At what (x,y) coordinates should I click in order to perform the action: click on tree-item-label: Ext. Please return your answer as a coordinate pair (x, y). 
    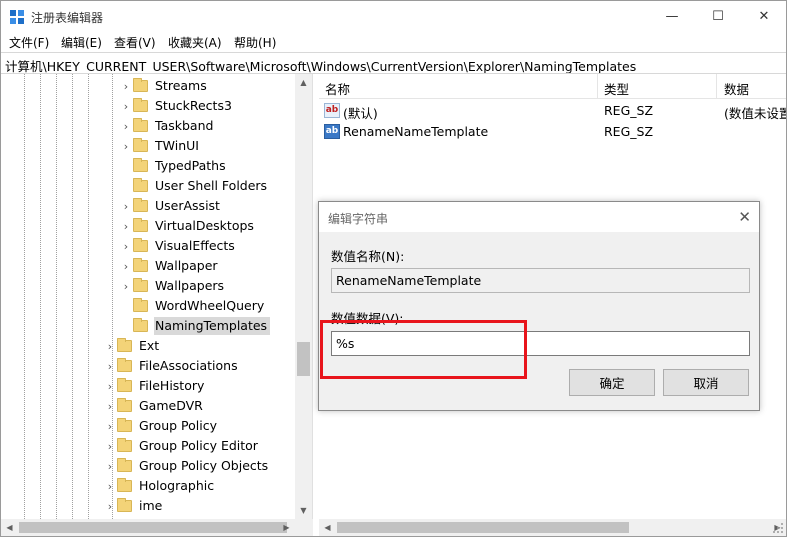
    Looking at the image, I should click on (149, 345).